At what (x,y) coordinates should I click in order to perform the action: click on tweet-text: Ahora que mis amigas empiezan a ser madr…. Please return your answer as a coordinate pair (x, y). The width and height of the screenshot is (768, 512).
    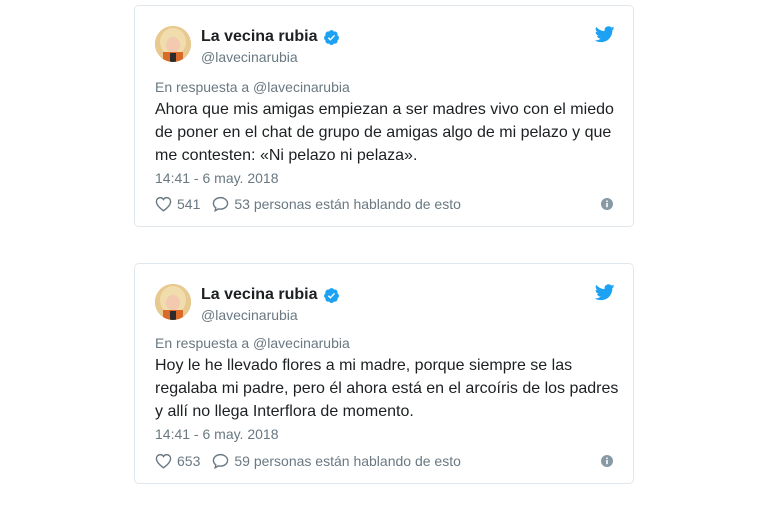
    Looking at the image, I should click on (384, 132).